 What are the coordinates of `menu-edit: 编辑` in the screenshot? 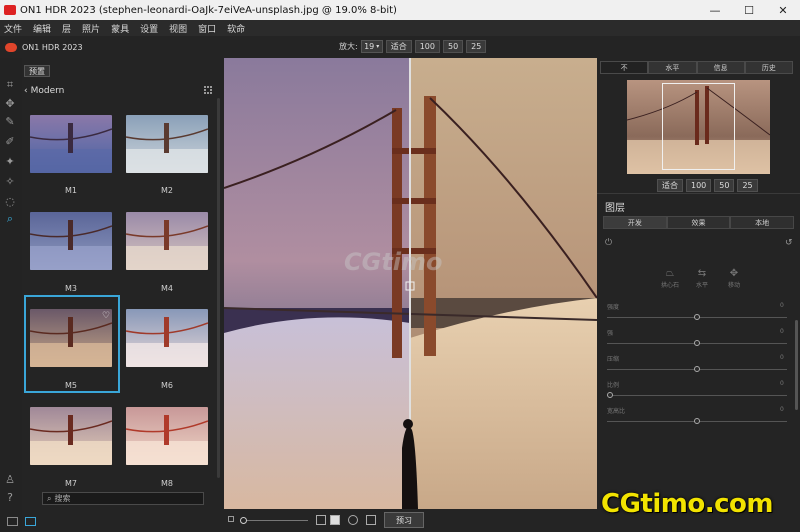 It's located at (42, 28).